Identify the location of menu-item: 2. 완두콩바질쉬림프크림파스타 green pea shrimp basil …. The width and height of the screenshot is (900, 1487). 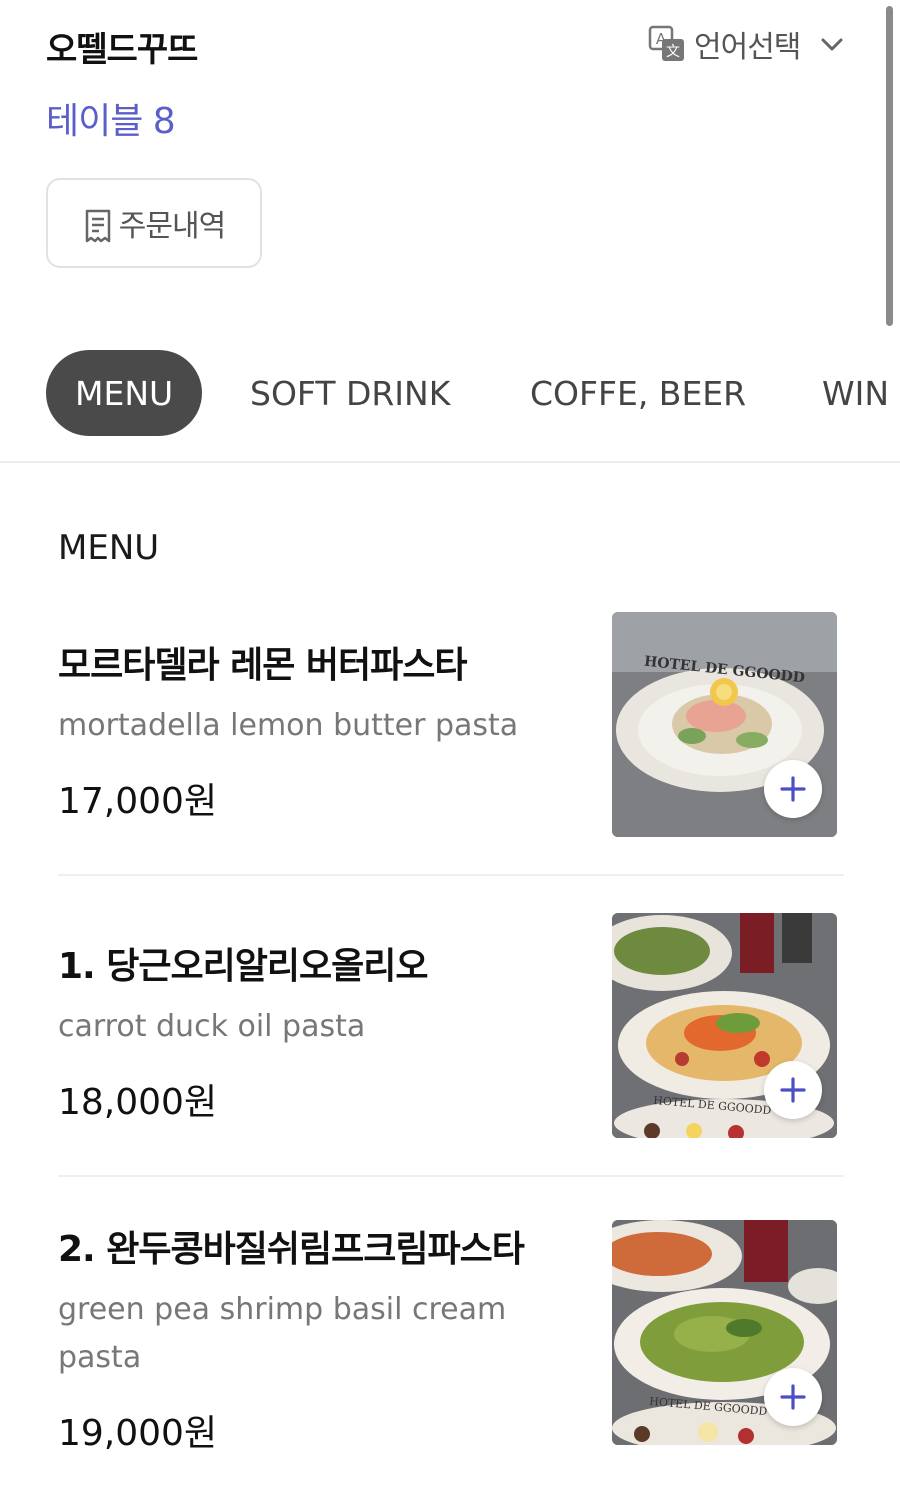
(451, 1337).